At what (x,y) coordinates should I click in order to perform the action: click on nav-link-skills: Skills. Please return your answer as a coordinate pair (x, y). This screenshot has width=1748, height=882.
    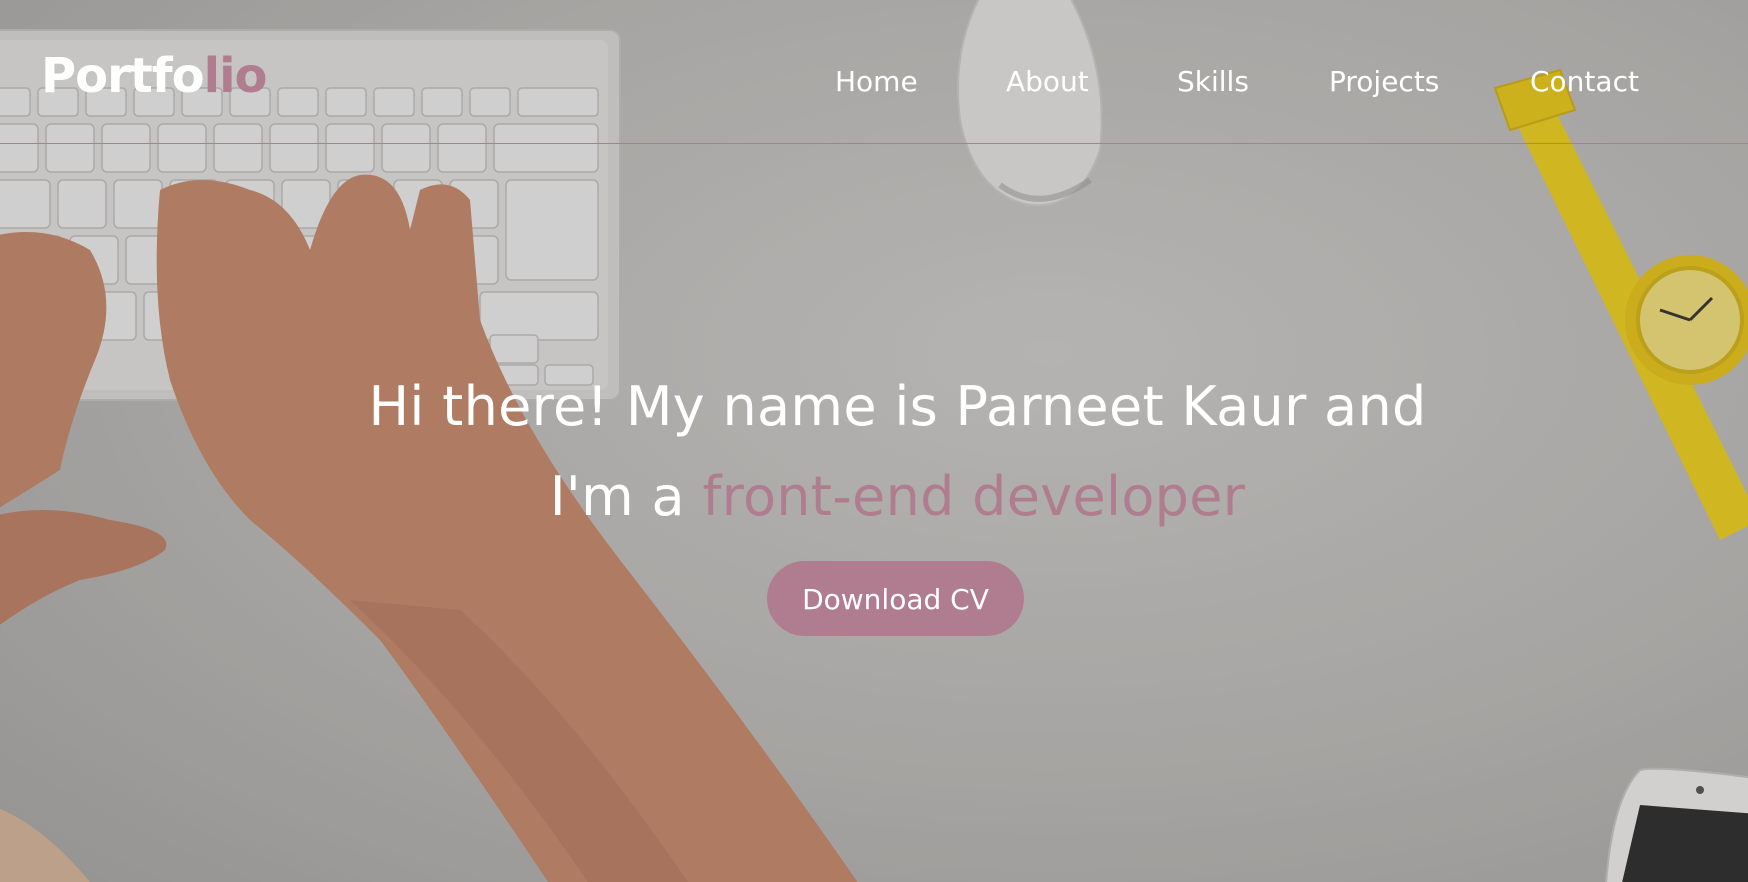
    Looking at the image, I should click on (1213, 82).